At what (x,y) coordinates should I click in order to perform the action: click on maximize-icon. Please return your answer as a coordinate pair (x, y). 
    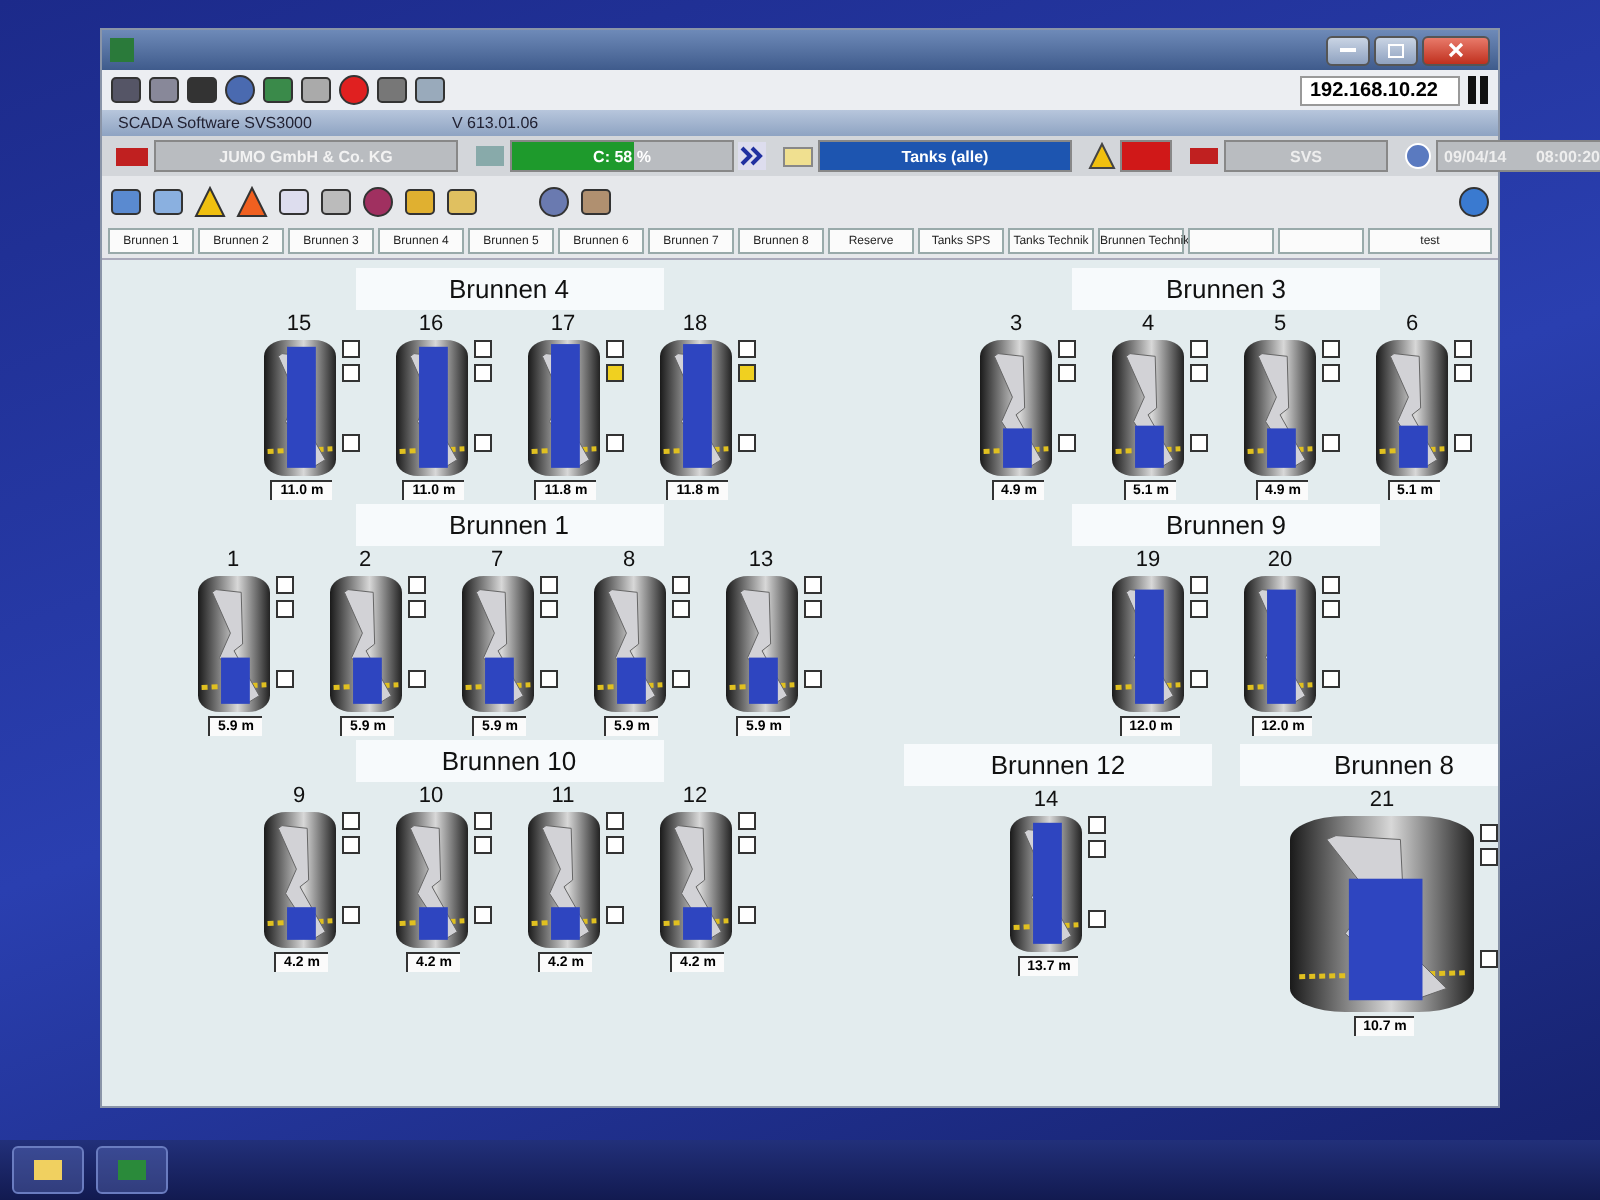
    Looking at the image, I should click on (1396, 50).